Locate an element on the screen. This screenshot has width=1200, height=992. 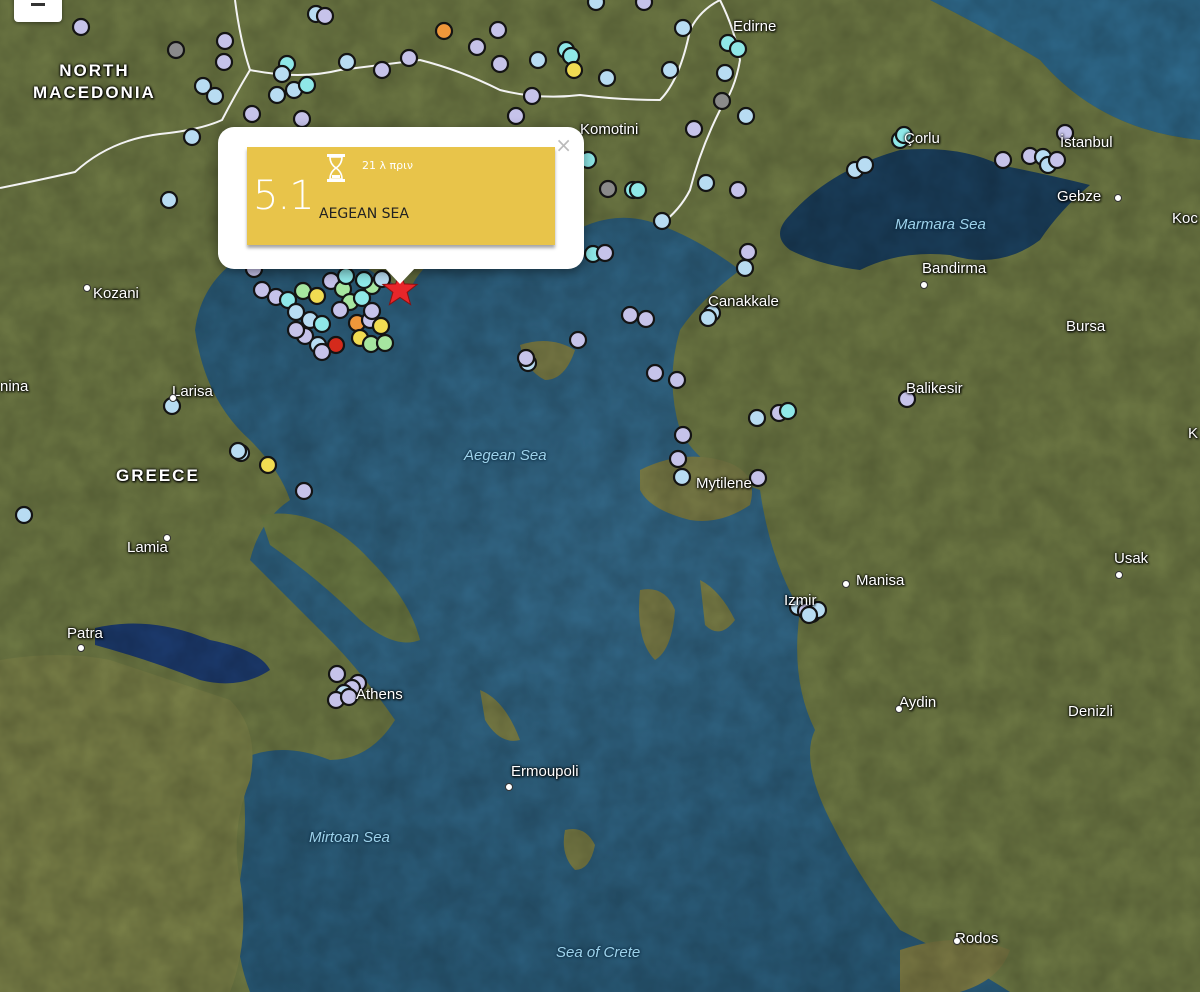
magnitude-value: 5.1 is located at coordinates (284, 196).